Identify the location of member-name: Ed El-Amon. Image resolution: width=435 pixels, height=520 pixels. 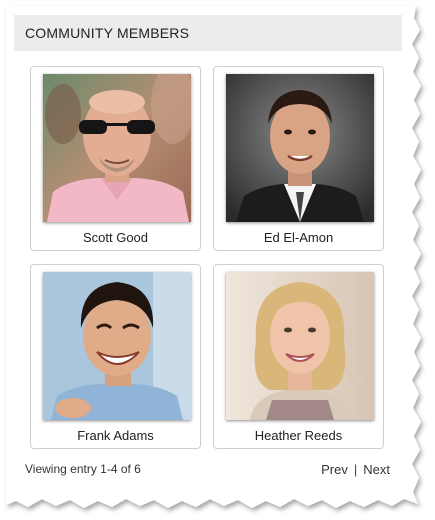
(298, 237).